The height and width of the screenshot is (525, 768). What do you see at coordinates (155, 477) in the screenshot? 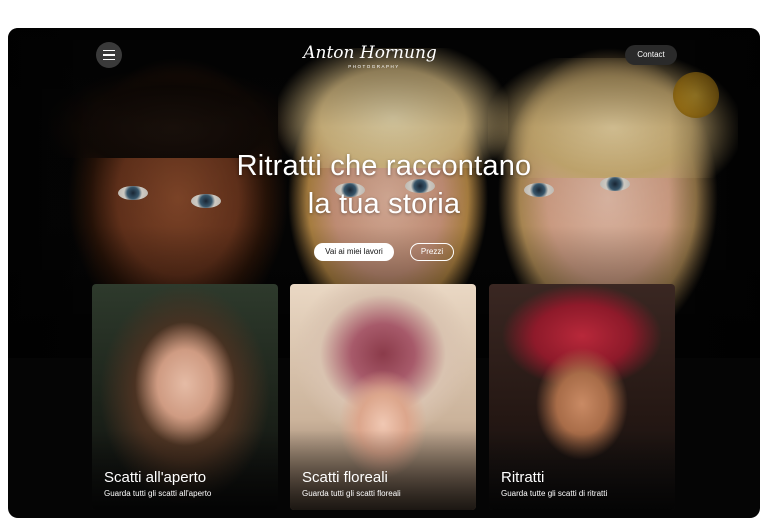
I see `card-title: Scatti all'aperto` at bounding box center [155, 477].